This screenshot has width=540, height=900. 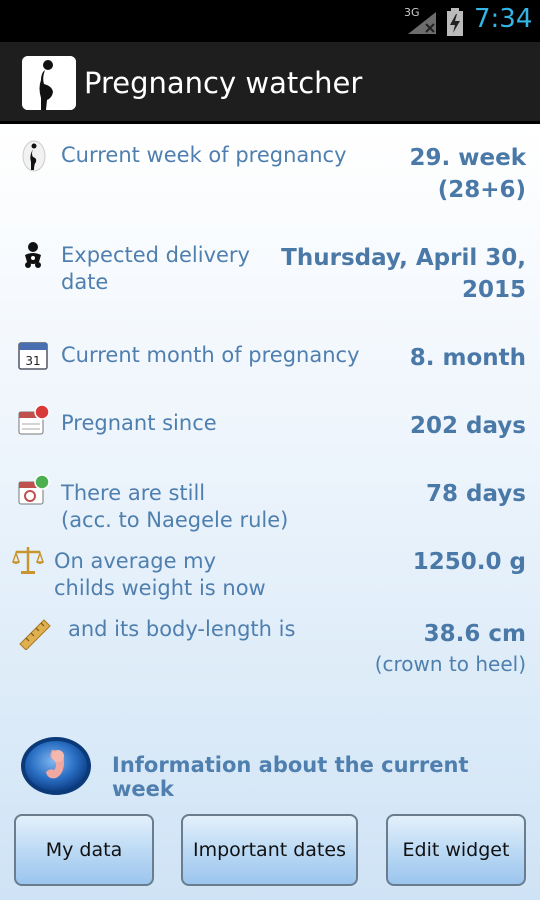 I want to click on label-pregnant-since: Pregnant since, so click(x=139, y=423).